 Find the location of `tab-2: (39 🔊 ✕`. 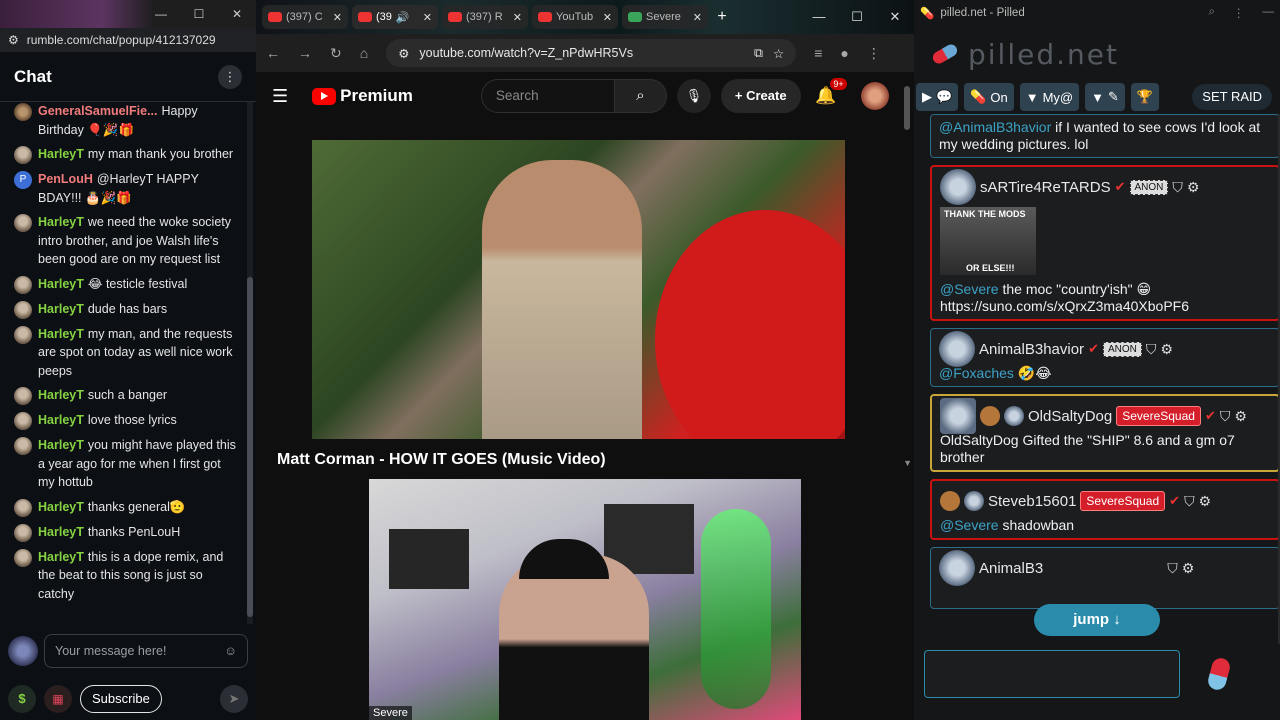

tab-2: (39 🔊 ✕ is located at coordinates (395, 17).